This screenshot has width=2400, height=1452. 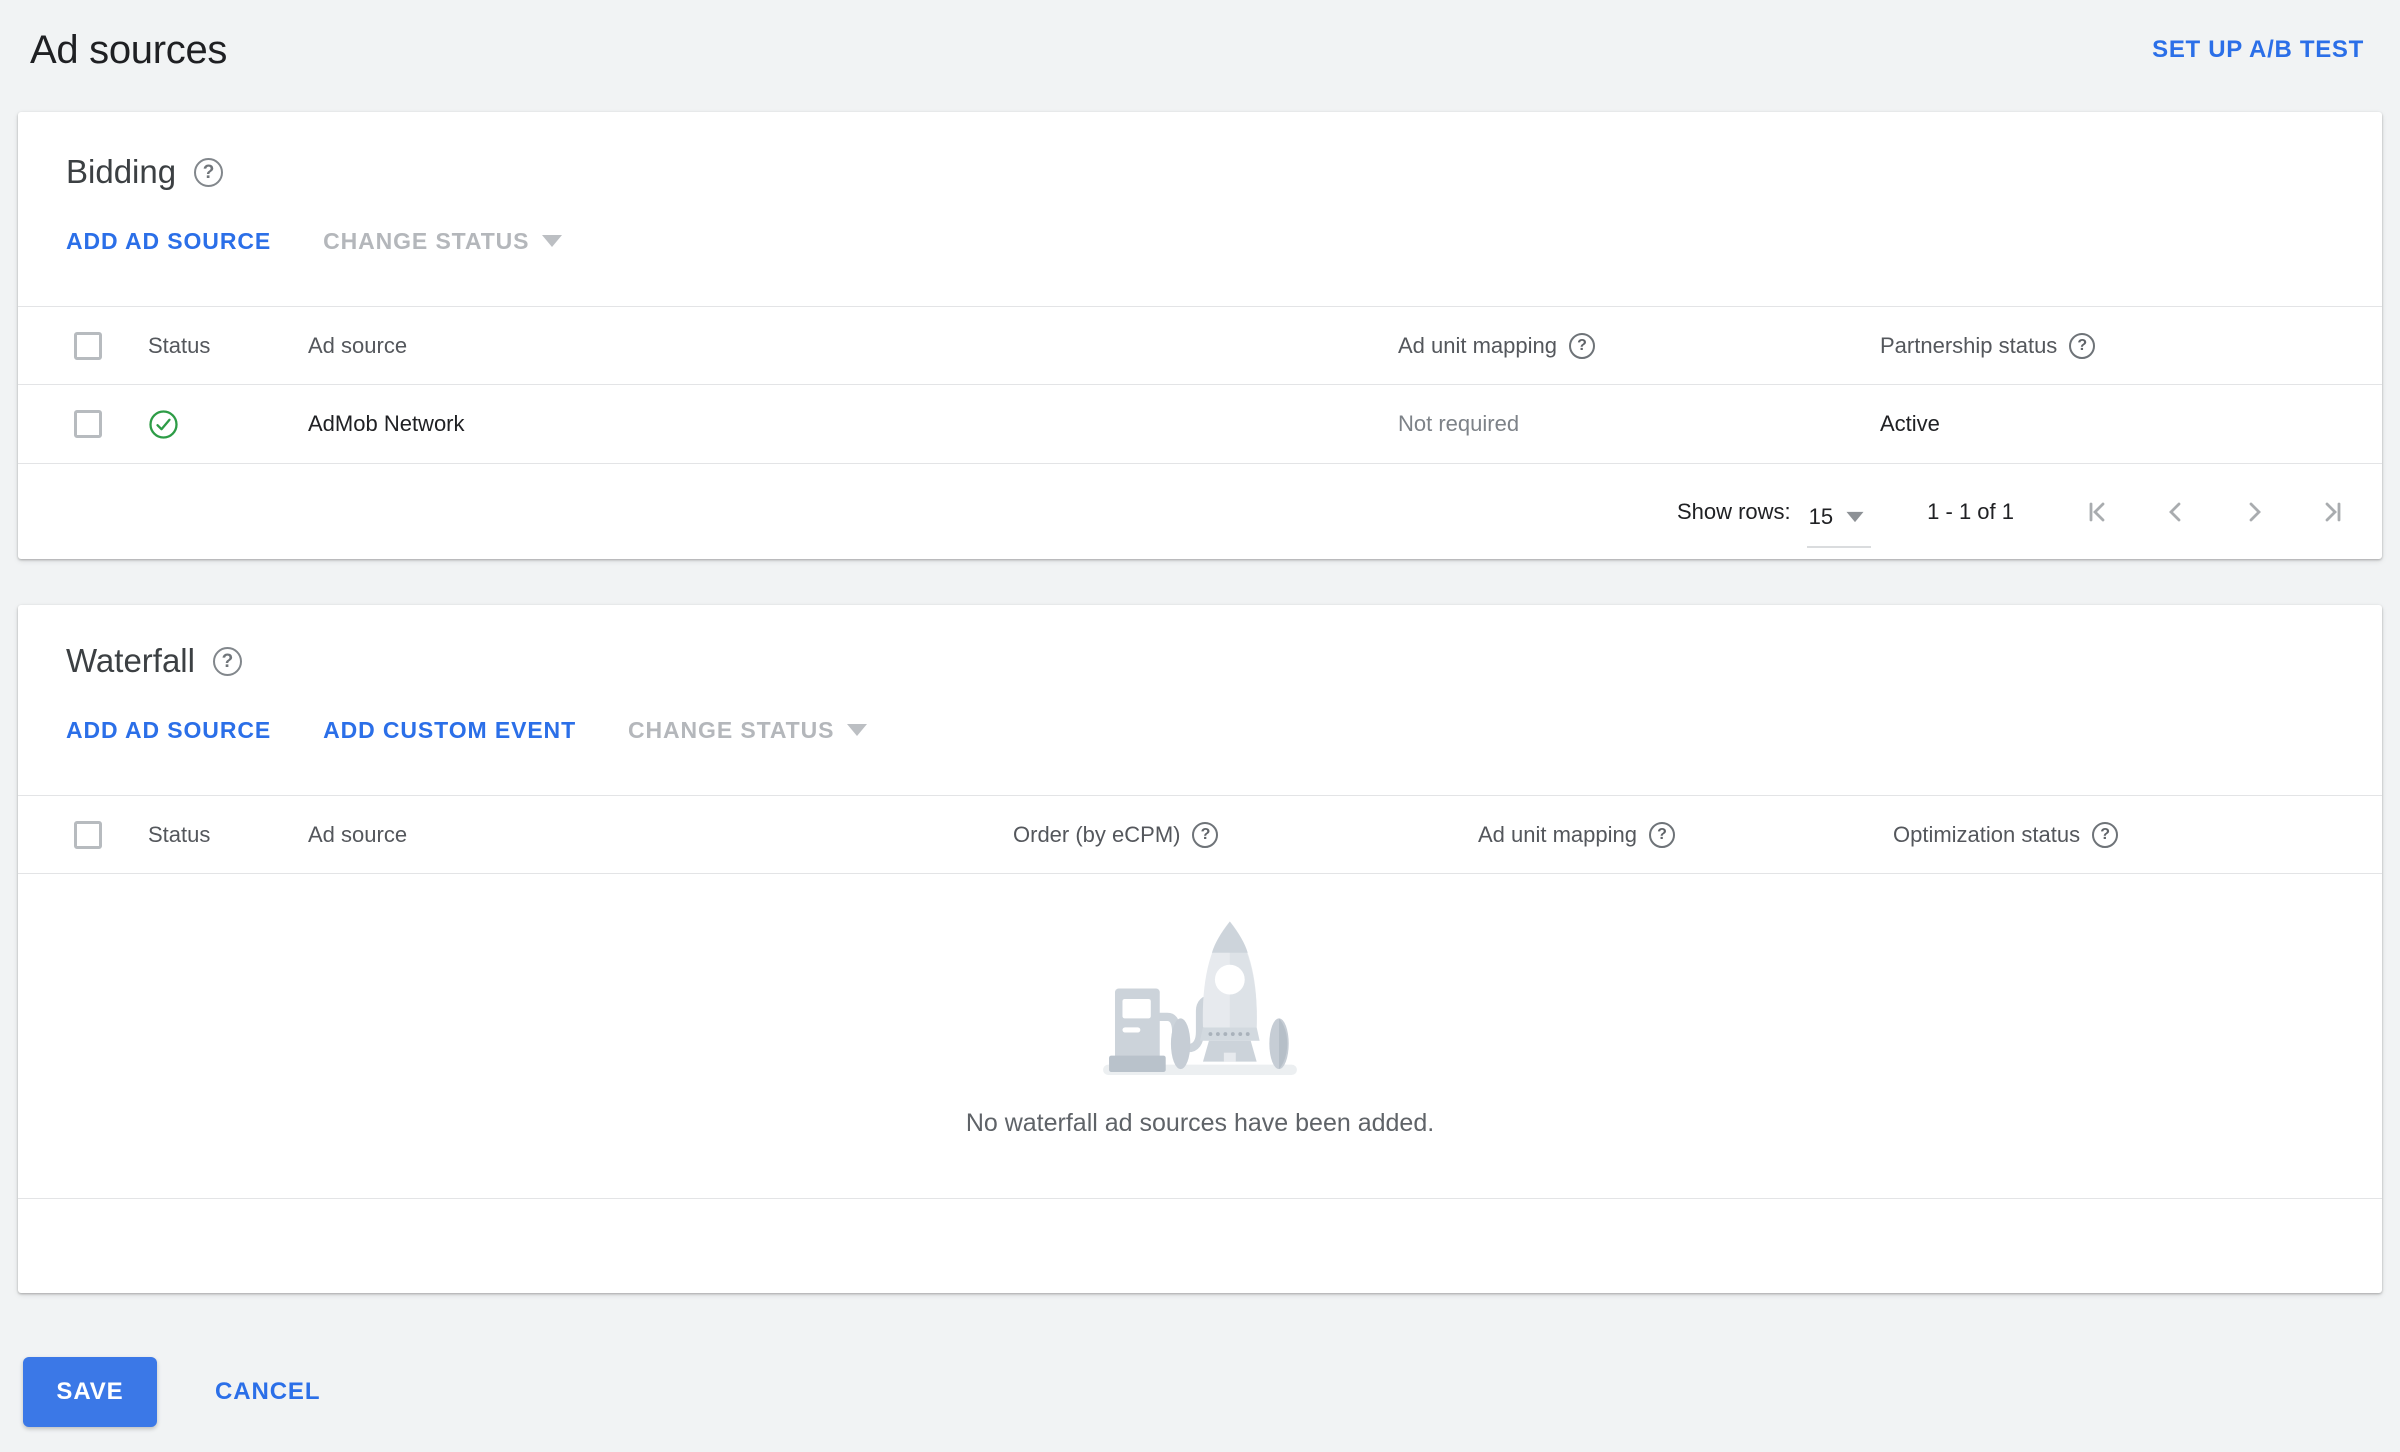 I want to click on column-optimization-status: Optimization status, so click(x=1987, y=834).